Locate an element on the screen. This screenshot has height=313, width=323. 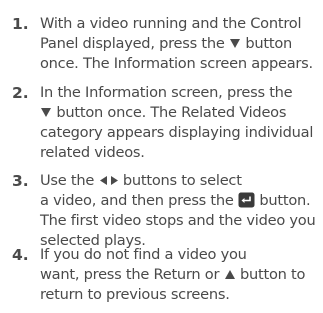
step-line: The first video stops and the video you is located at coordinates (178, 220).